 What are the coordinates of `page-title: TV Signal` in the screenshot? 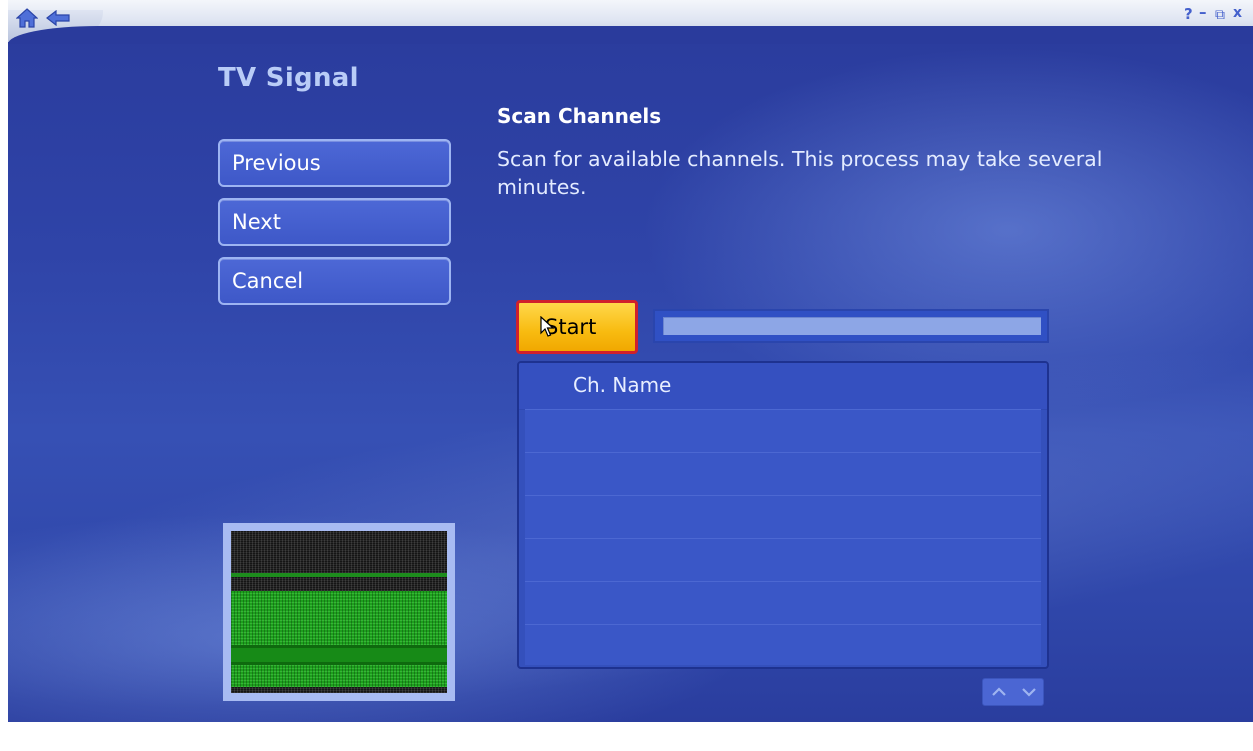 It's located at (288, 78).